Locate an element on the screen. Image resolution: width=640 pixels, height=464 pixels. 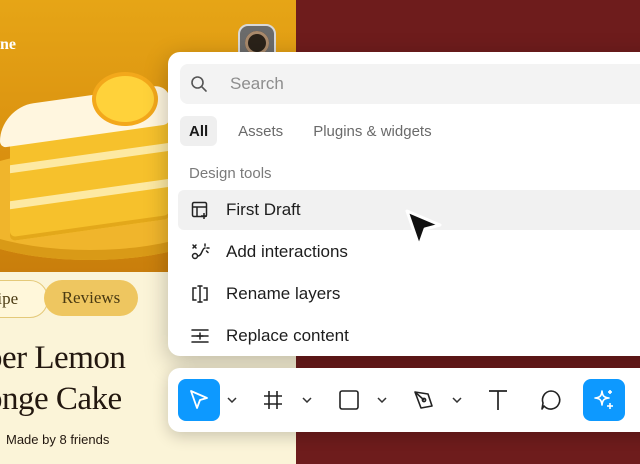
frame-icon is located at coordinates (273, 400).